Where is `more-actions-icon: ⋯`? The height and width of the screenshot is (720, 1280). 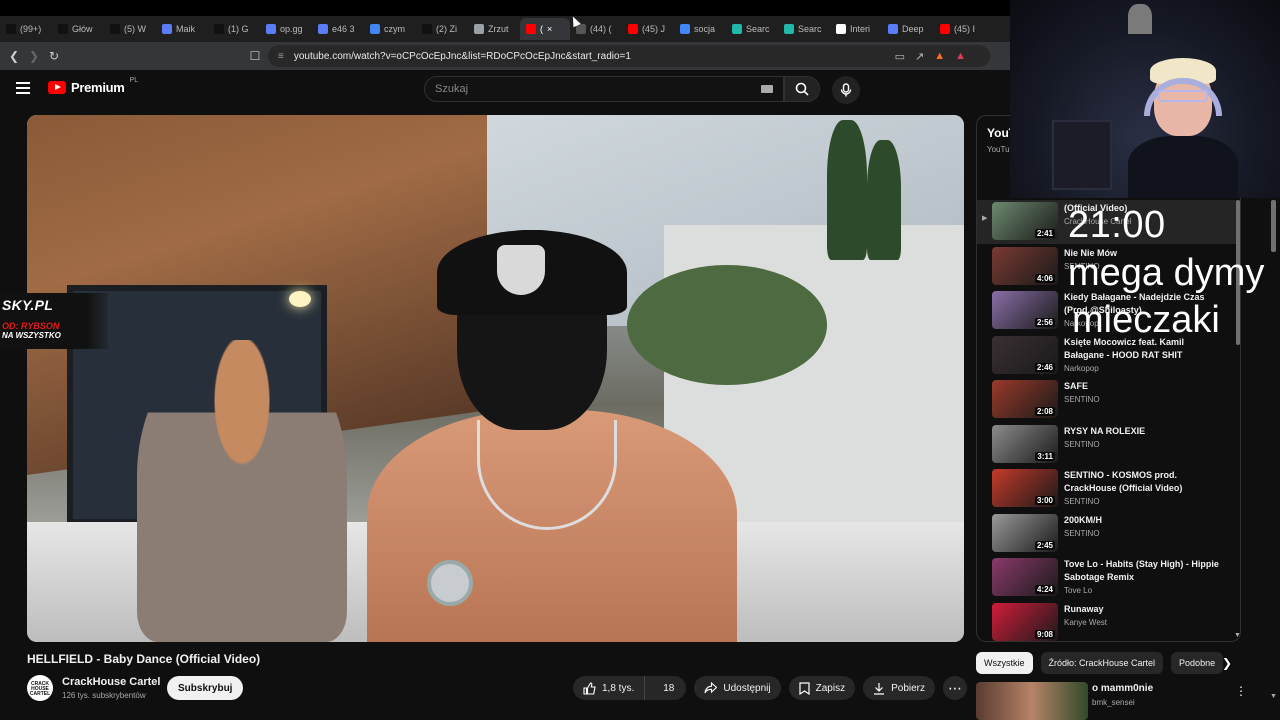
more-actions-icon: ⋯ is located at coordinates (955, 688).